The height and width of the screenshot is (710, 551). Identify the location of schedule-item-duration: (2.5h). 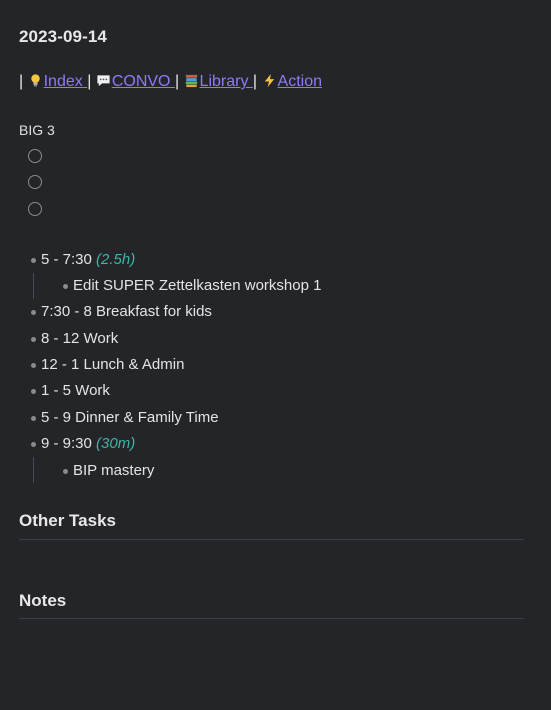
(116, 259).